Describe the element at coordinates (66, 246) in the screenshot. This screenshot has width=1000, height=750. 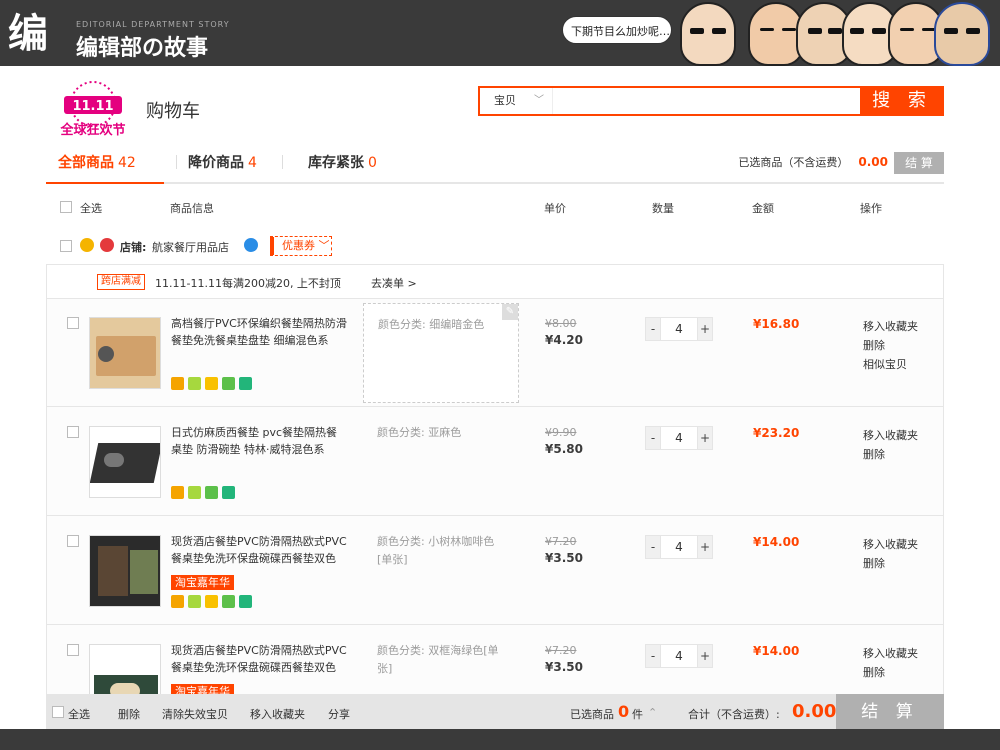
I see `shop-checkbox` at that location.